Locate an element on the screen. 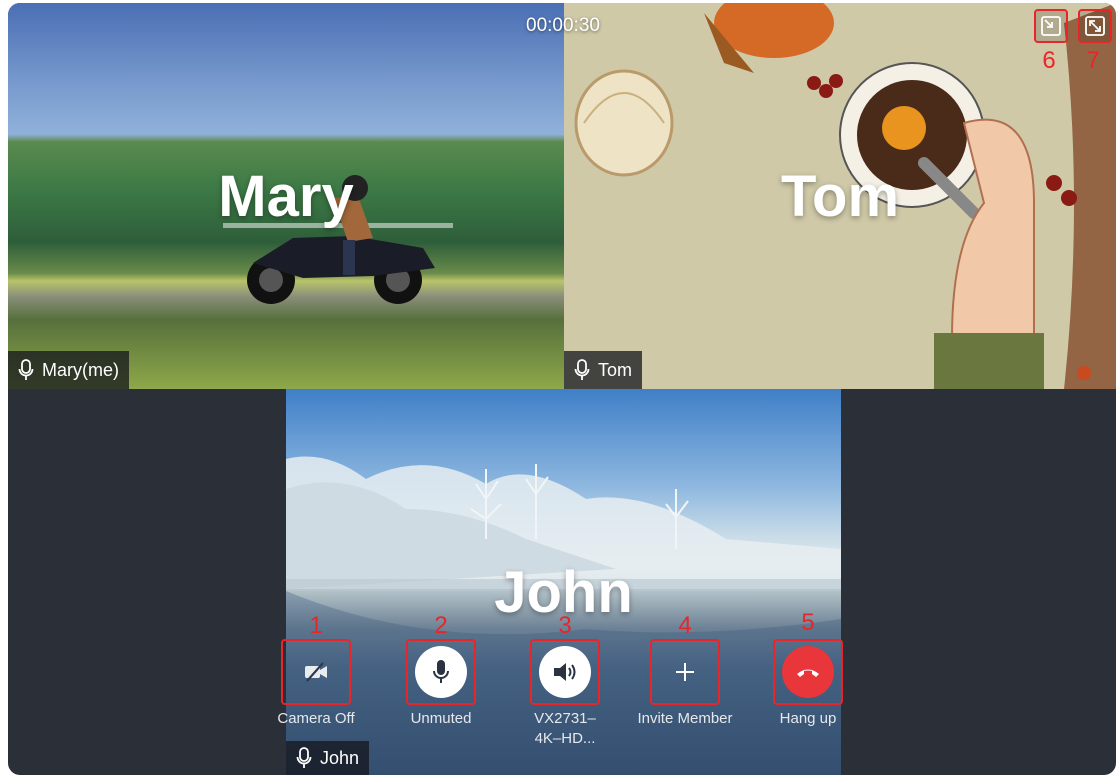 This screenshot has height=775, width=1116. participant-tag-label: Tom is located at coordinates (615, 369).